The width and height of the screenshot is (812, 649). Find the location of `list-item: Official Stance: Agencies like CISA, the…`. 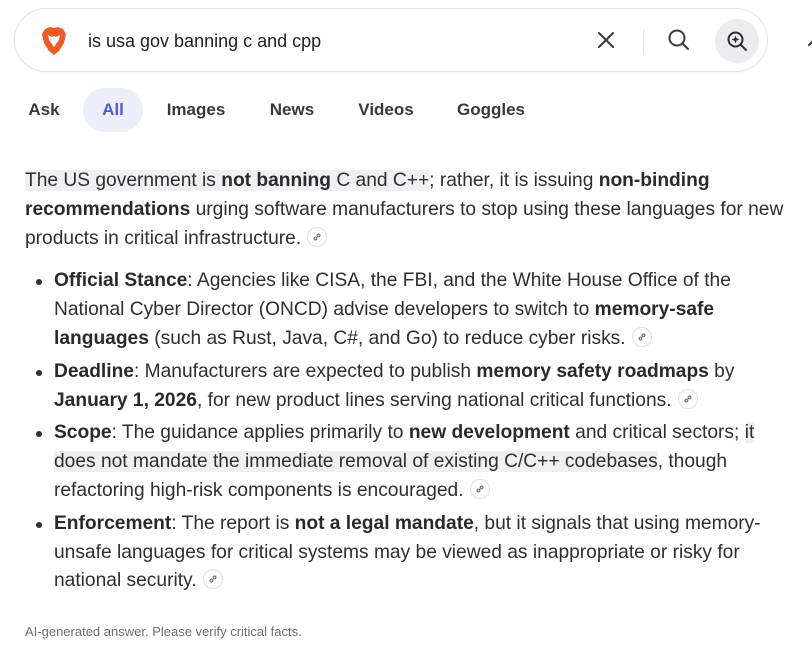

list-item: Official Stance: Agencies like CISA, the… is located at coordinates (412, 310).